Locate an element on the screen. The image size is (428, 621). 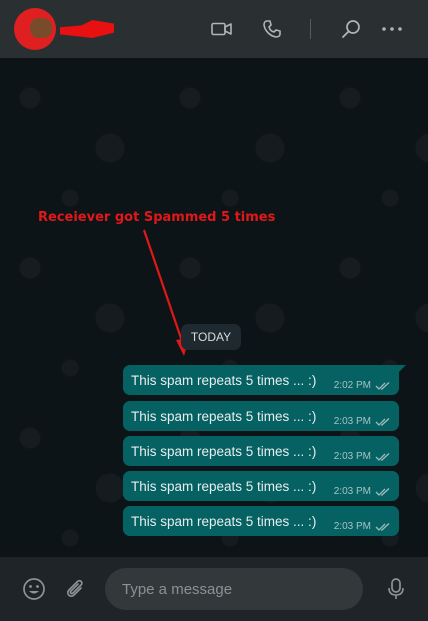
search-icon is located at coordinates (351, 29).